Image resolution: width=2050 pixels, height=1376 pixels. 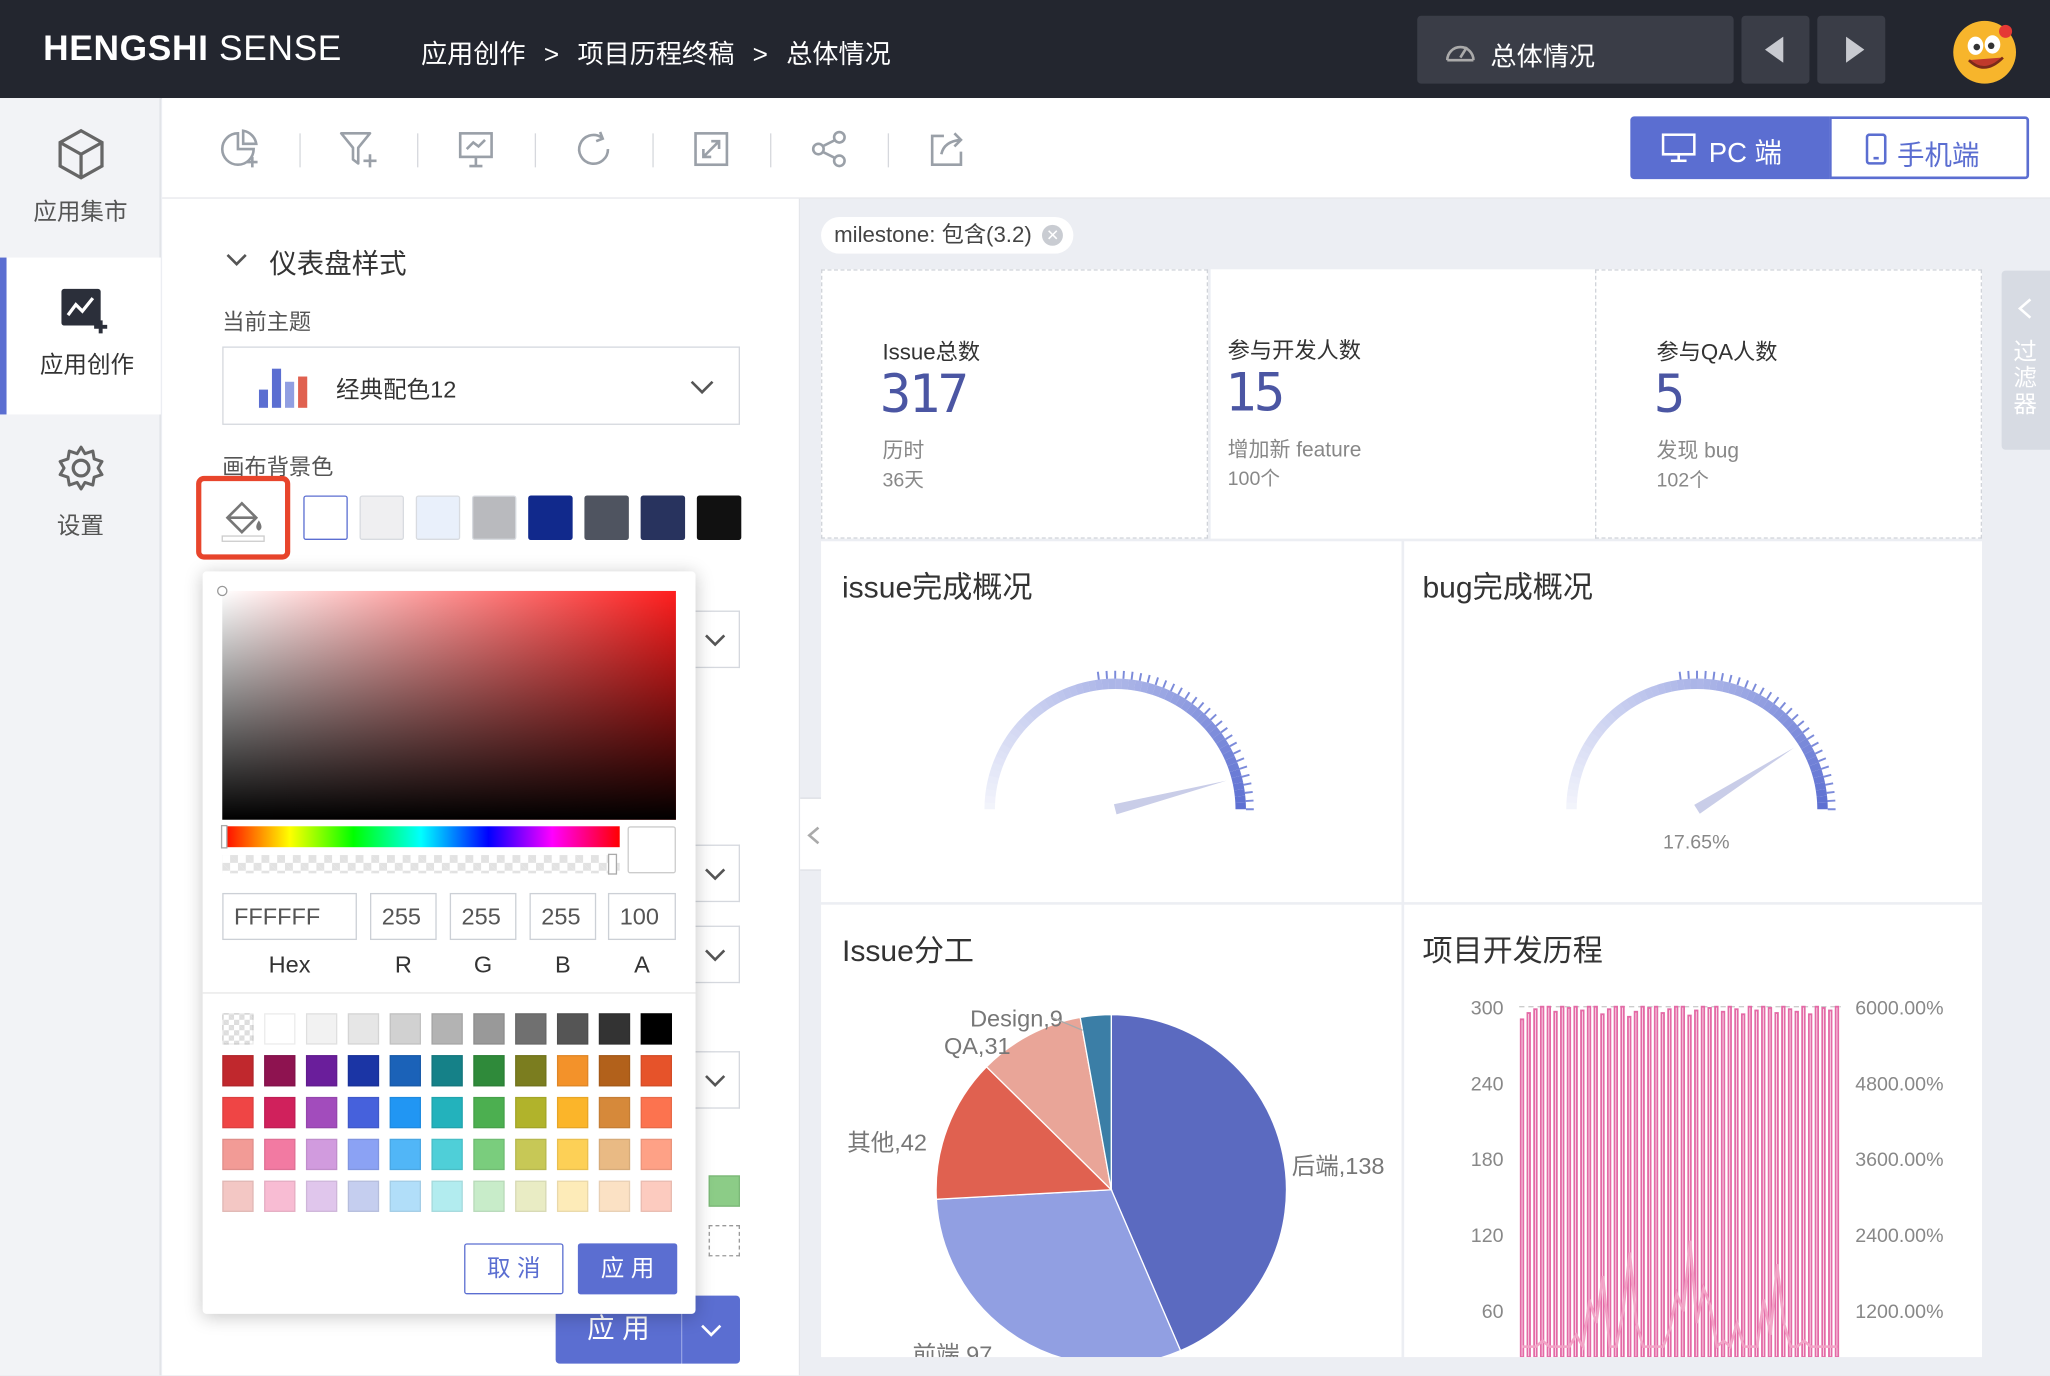 What do you see at coordinates (358, 149) in the screenshot?
I see `add-filter-icon` at bounding box center [358, 149].